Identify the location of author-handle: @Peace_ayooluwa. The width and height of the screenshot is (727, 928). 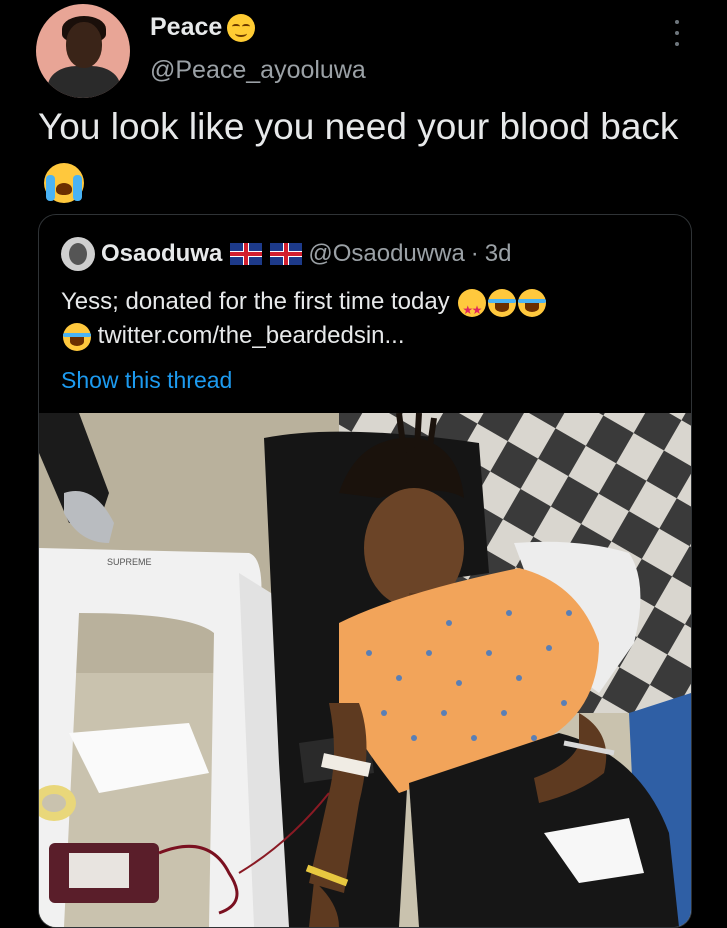
(258, 70).